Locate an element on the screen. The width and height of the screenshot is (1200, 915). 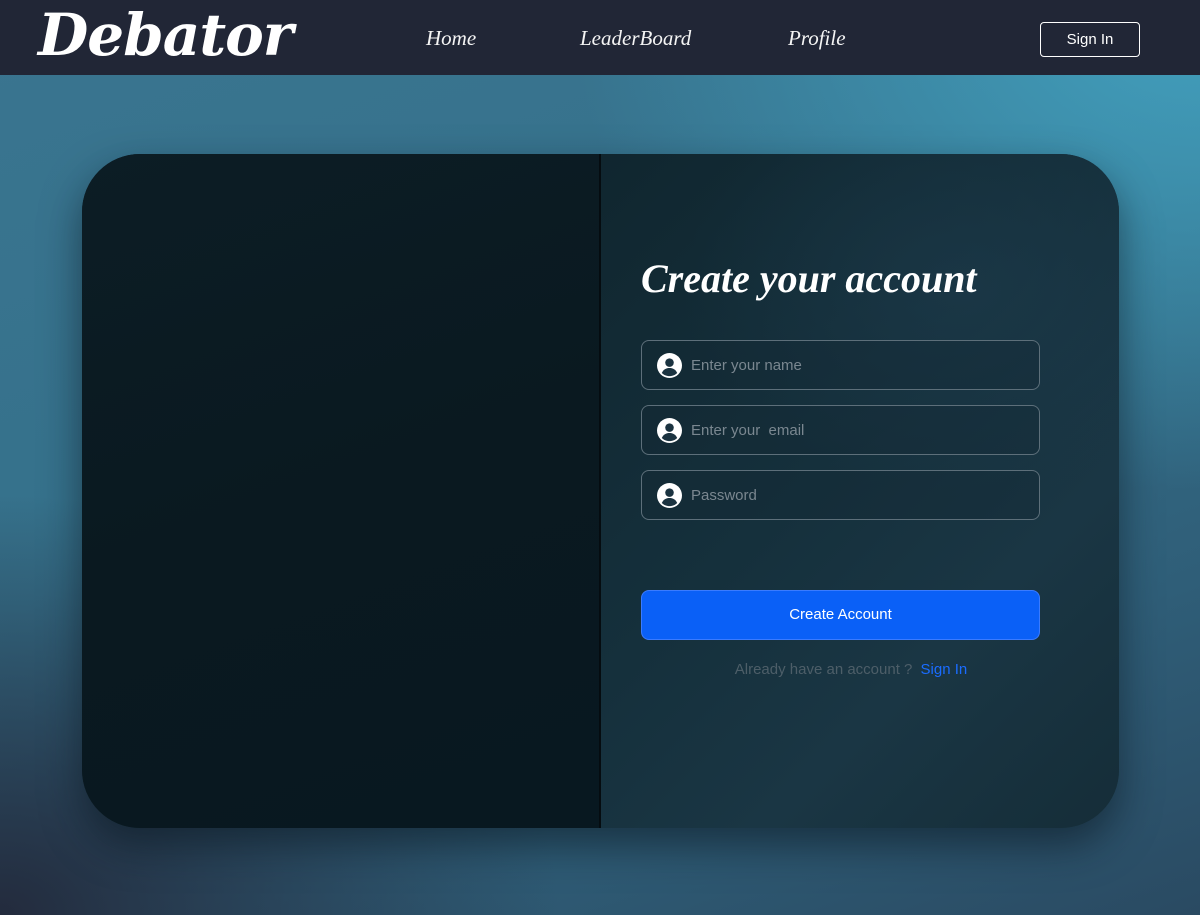
signin-prompt: Already have an account ? is located at coordinates (823, 669).